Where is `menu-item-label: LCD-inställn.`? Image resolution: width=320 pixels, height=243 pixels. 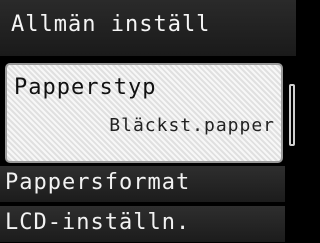 menu-item-label: LCD-inställn. is located at coordinates (98, 222).